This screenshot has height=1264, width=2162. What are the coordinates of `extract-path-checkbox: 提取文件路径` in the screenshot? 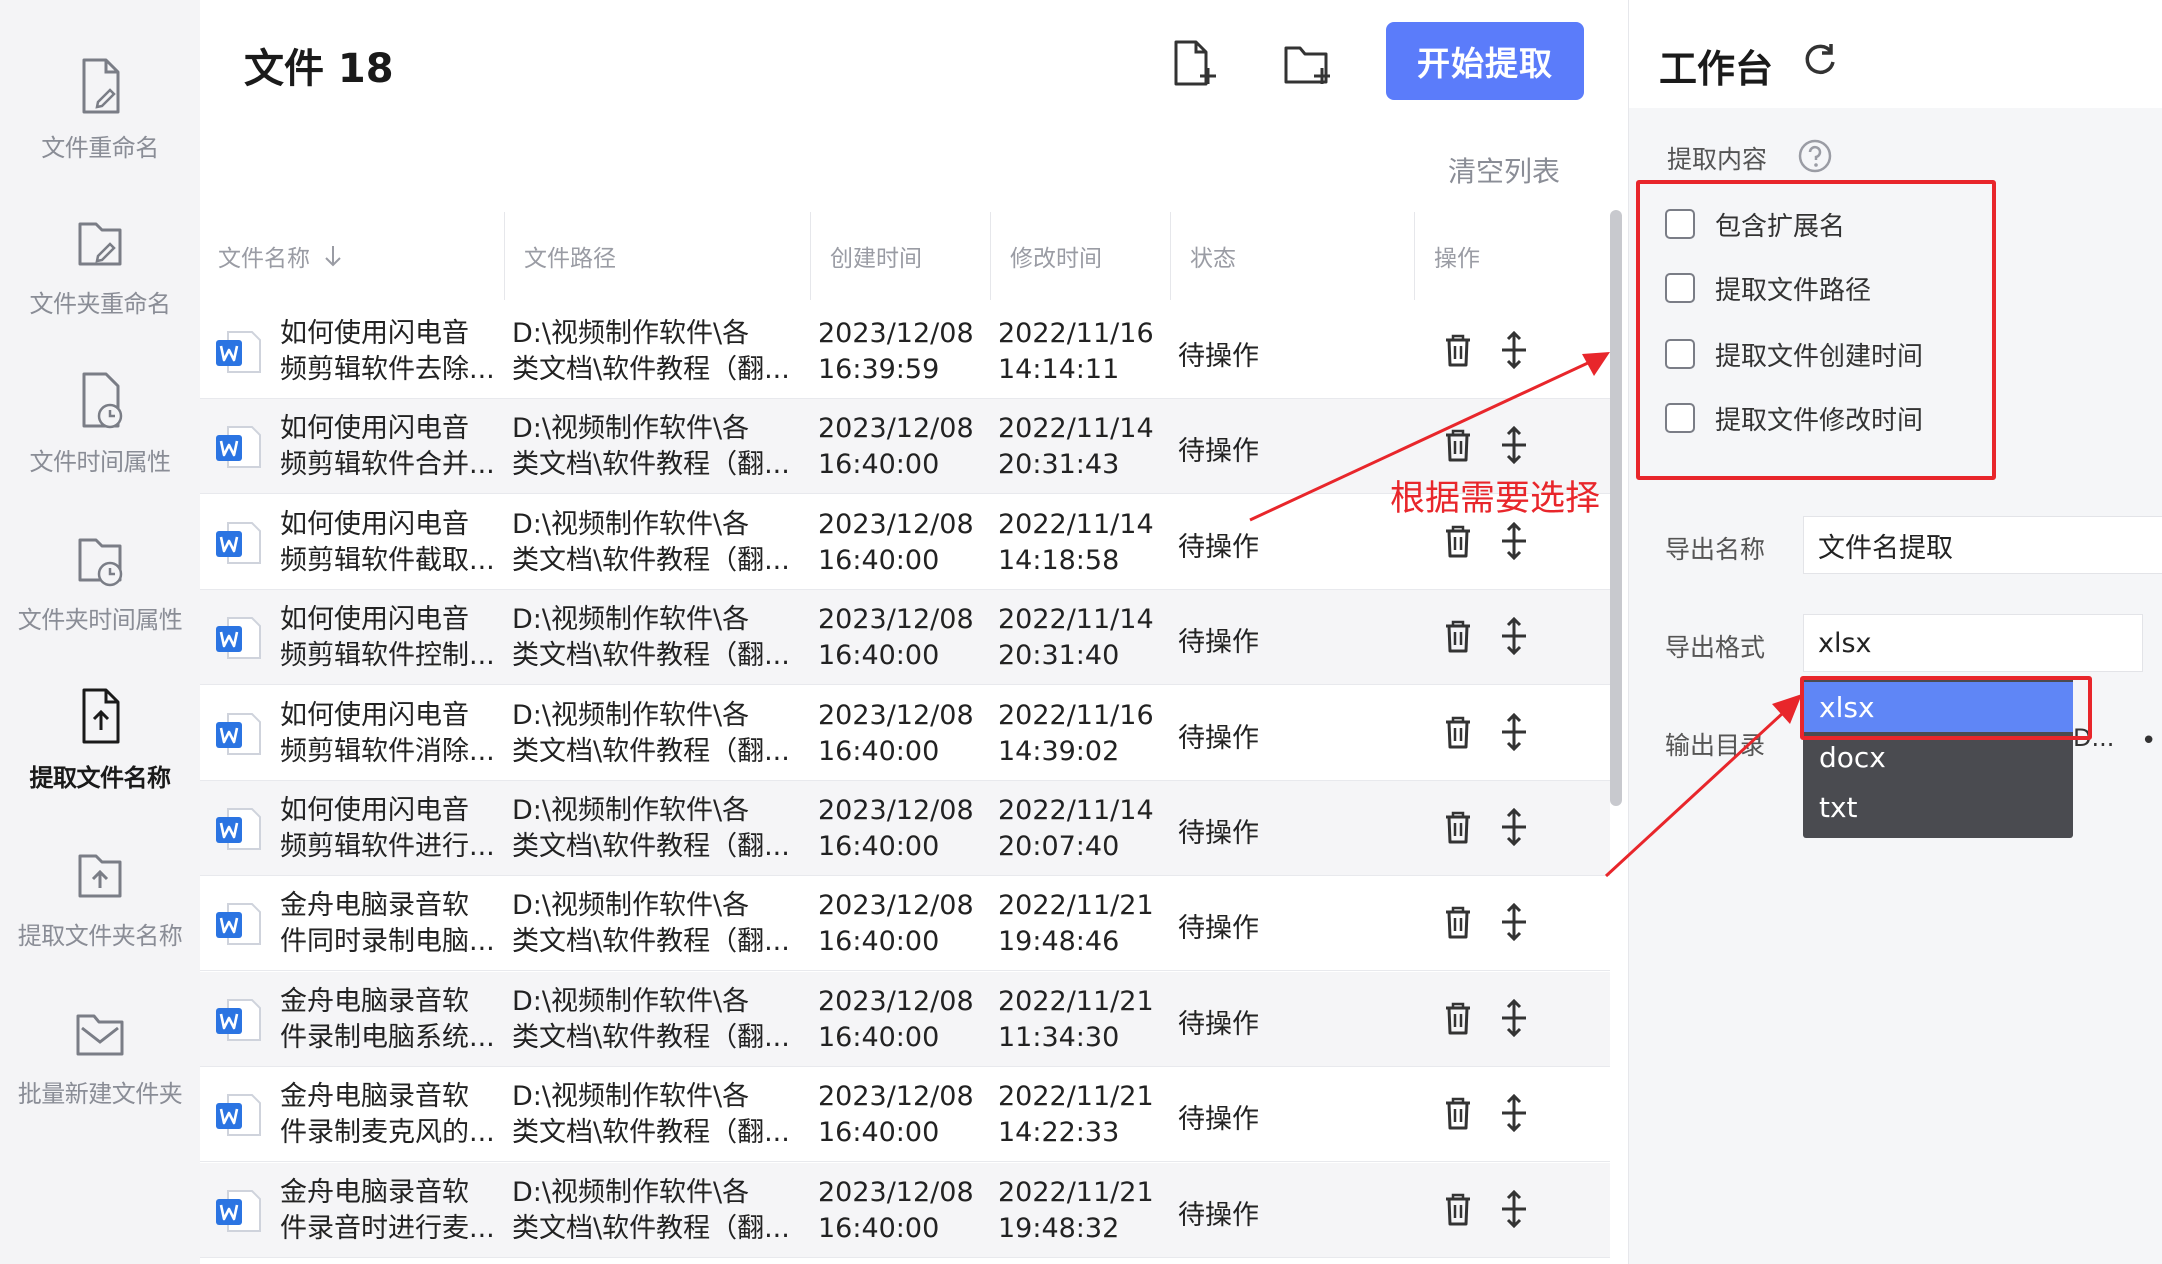 It's located at (1768, 288).